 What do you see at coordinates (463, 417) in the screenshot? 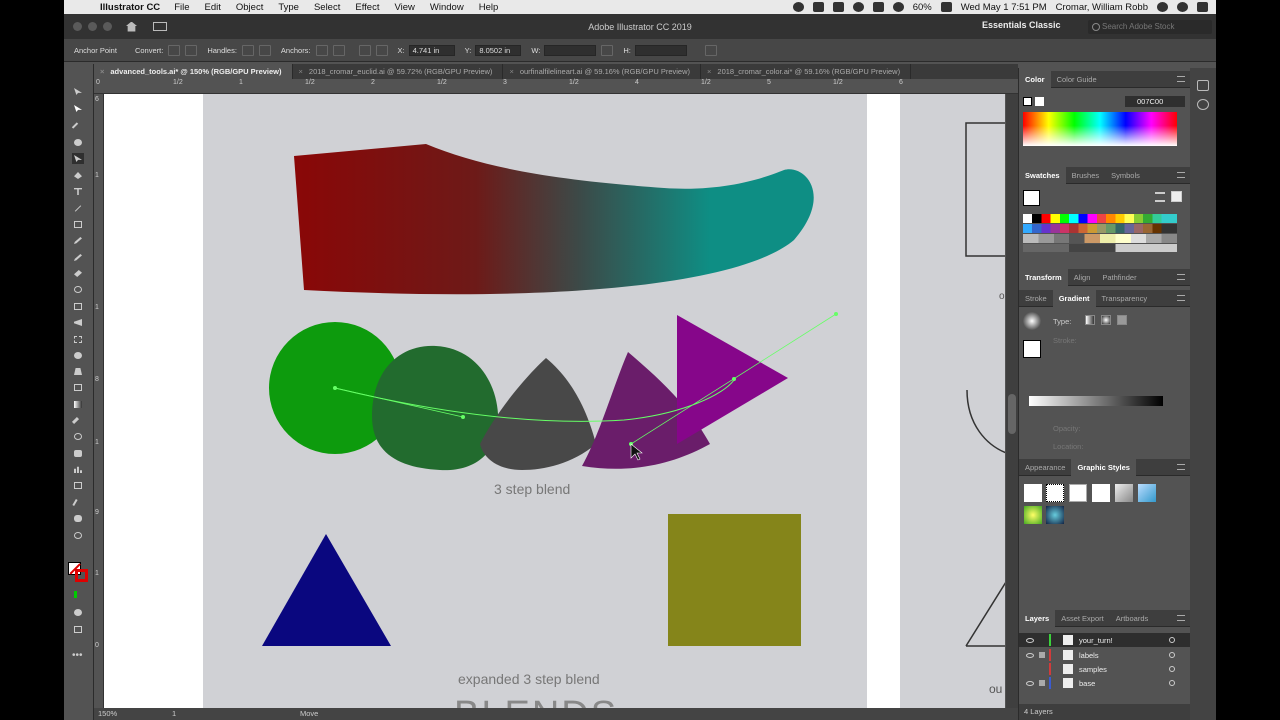
I see `handle-point` at bounding box center [463, 417].